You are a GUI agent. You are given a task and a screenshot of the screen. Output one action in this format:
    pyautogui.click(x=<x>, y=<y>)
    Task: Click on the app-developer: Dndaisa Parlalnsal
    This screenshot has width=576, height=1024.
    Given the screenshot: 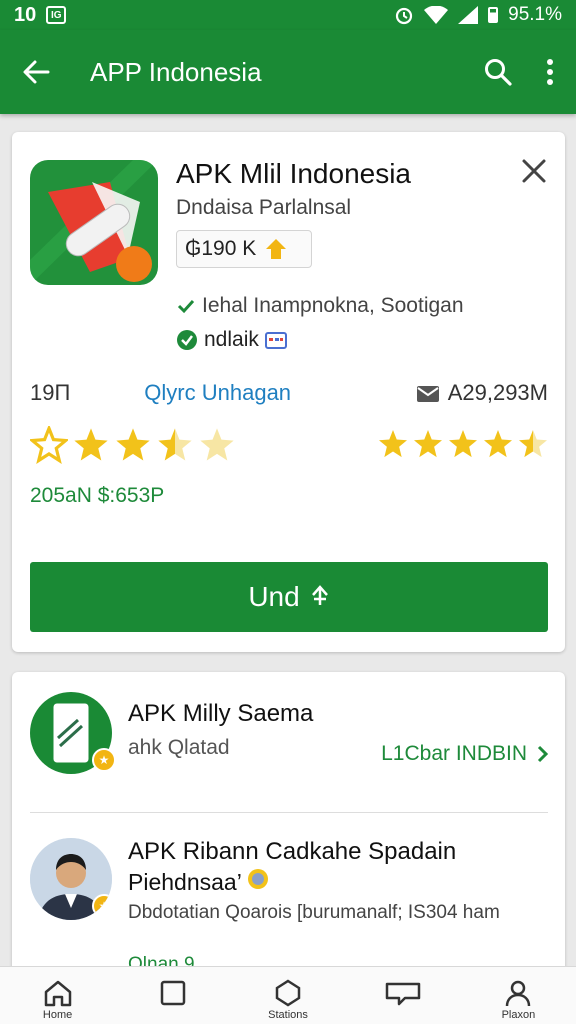 What is the action you would take?
    pyautogui.click(x=263, y=208)
    